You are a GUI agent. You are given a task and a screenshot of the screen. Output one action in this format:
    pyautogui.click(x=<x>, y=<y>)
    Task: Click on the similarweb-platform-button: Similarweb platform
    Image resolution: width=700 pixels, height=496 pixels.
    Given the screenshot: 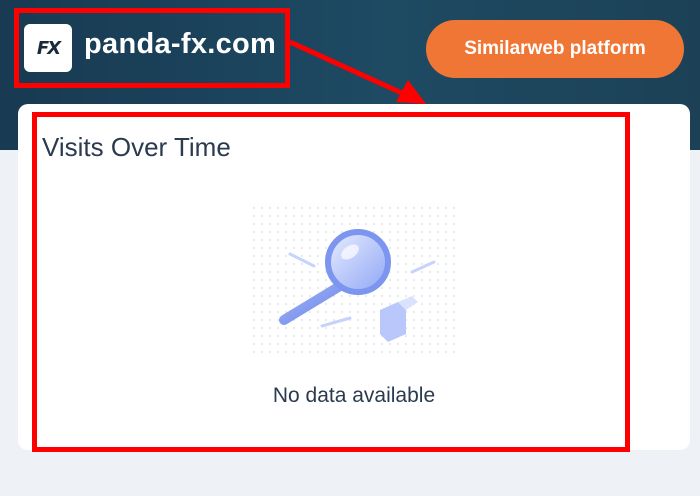 What is the action you would take?
    pyautogui.click(x=555, y=49)
    